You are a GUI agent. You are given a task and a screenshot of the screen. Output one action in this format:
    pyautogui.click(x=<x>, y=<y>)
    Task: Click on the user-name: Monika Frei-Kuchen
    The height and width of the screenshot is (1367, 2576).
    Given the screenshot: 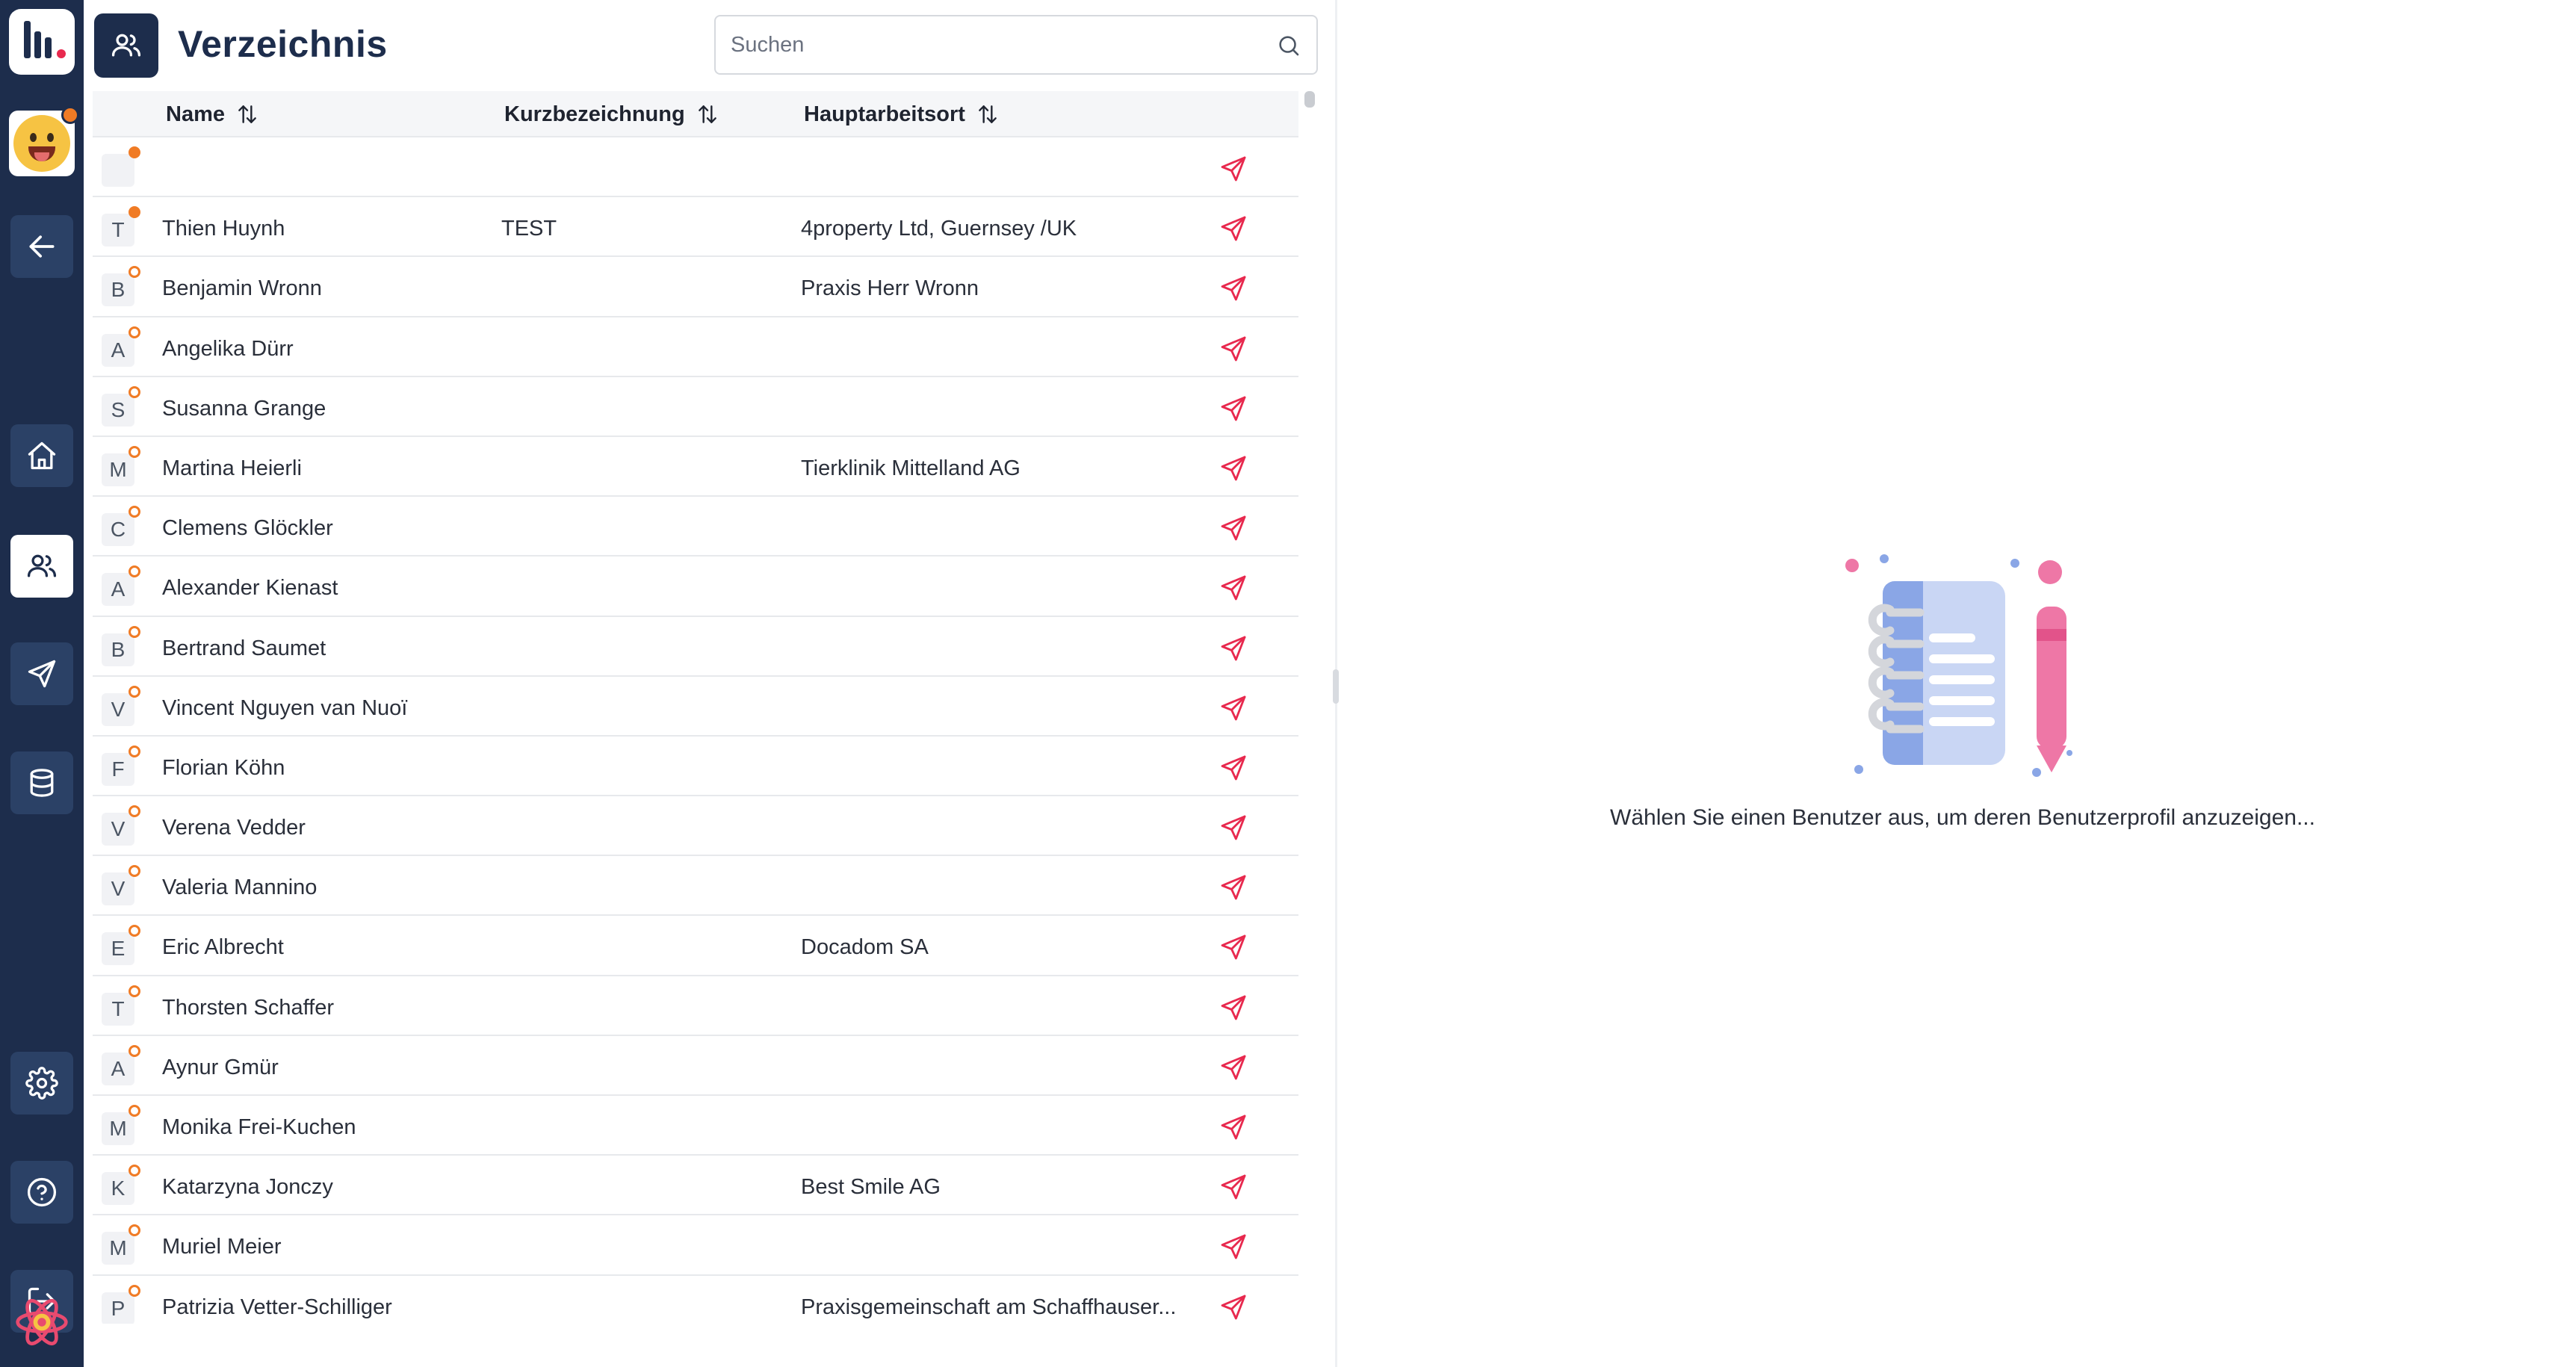 What is the action you would take?
    pyautogui.click(x=259, y=1127)
    